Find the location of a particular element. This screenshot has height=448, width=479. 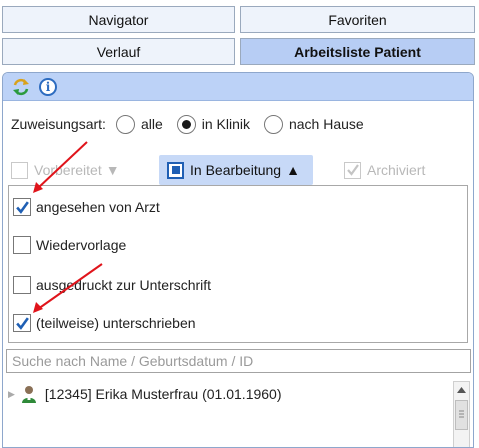

substatus-item-label: angesehen von Arzt is located at coordinates (98, 207).